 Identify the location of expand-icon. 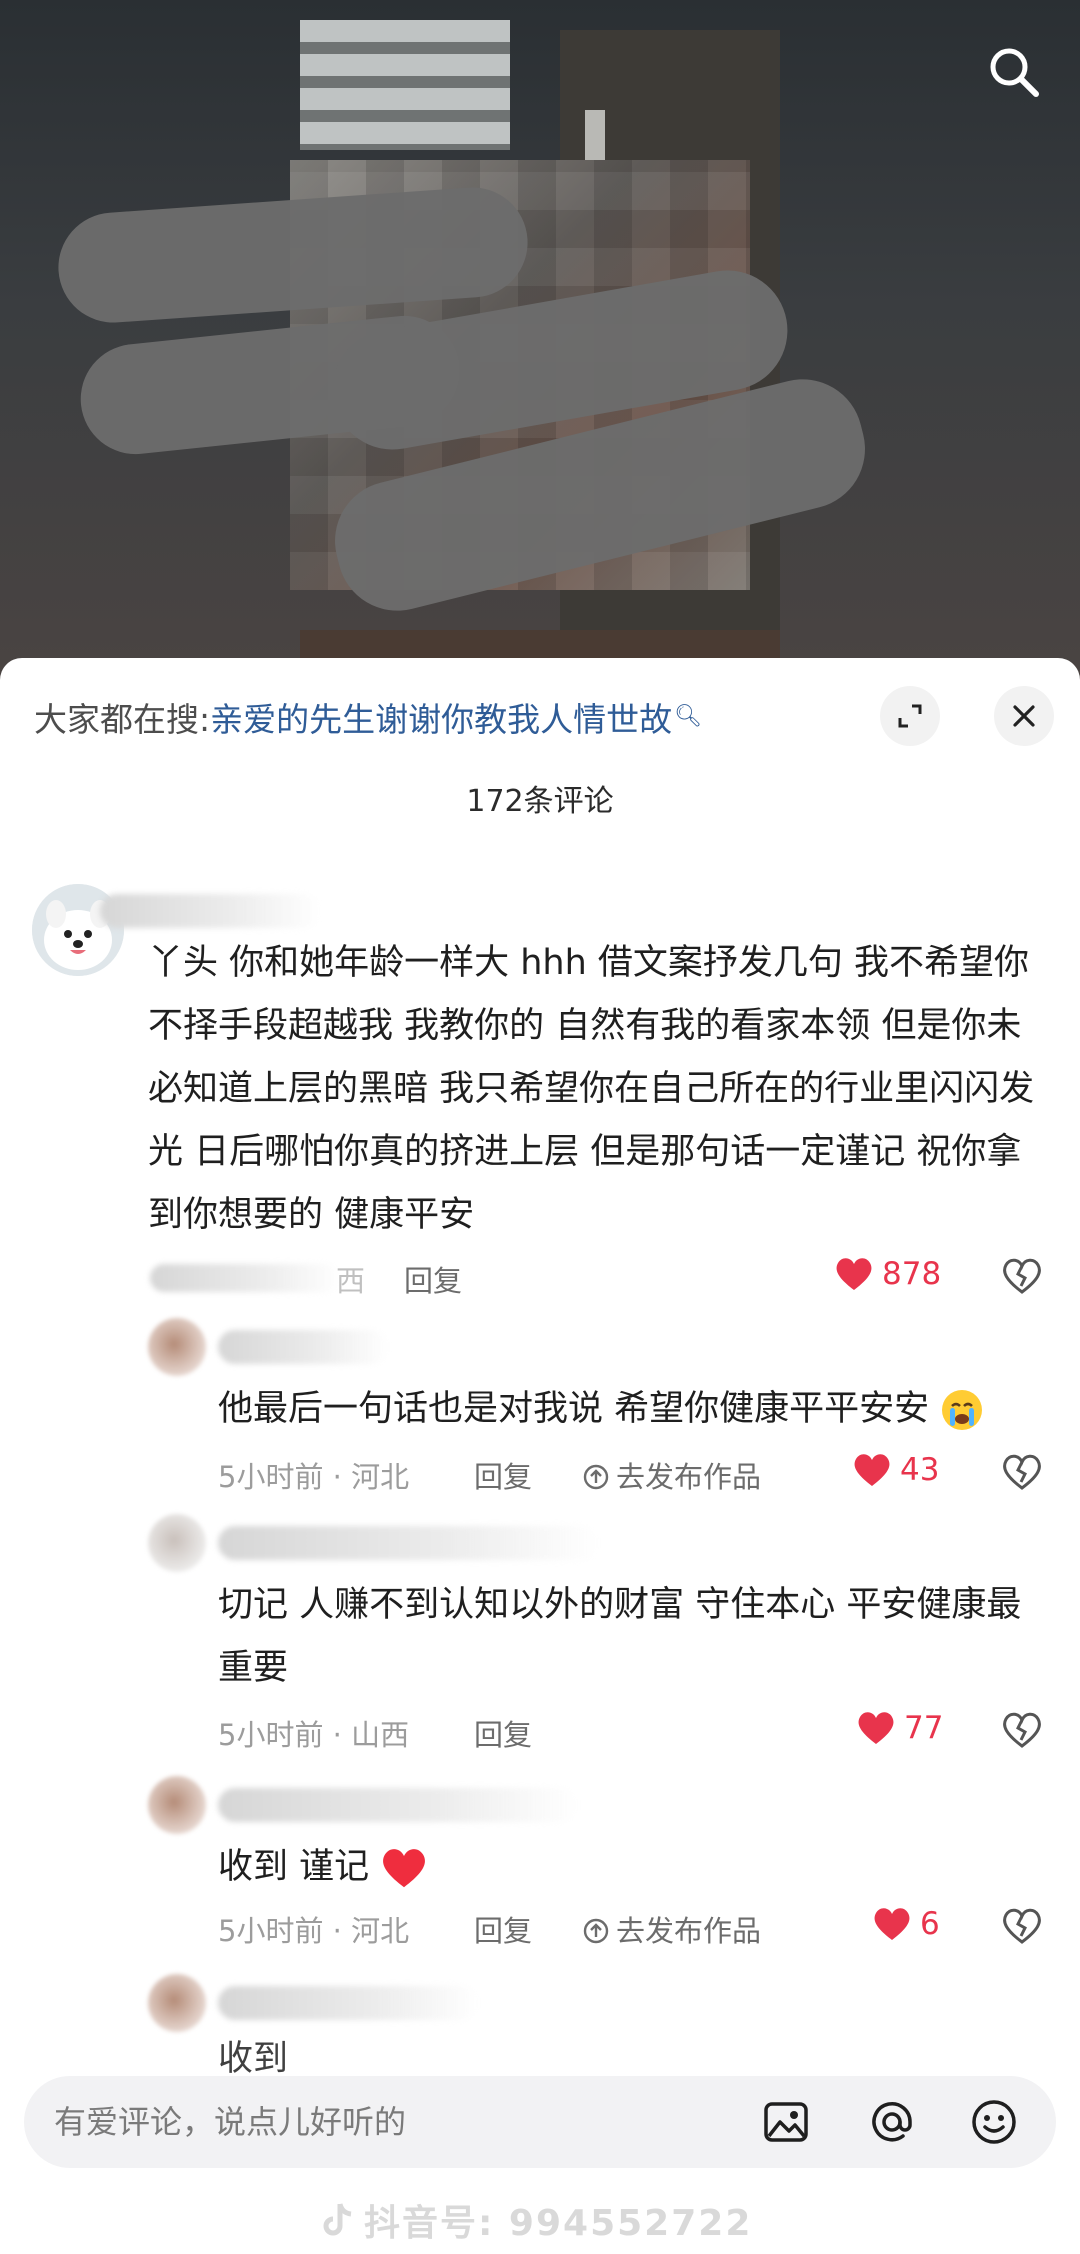
(910, 716).